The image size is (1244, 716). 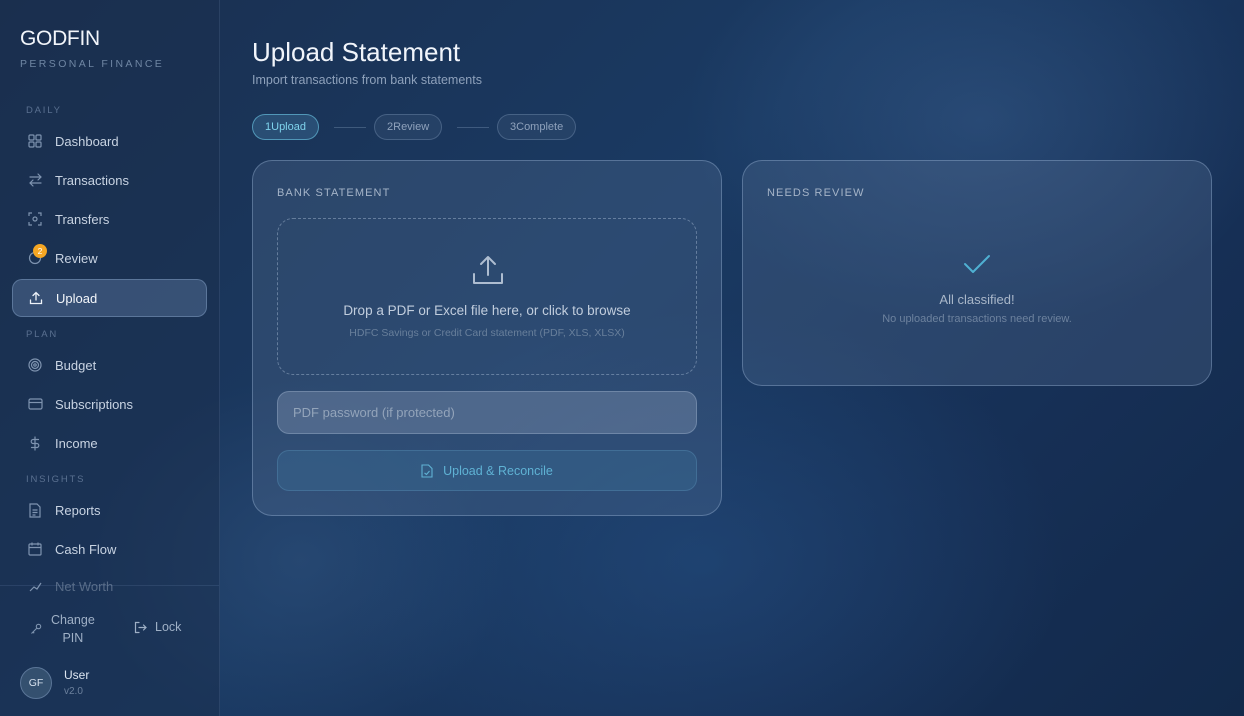 I want to click on sidebar-item-transactions: Transactions, so click(x=109, y=180).